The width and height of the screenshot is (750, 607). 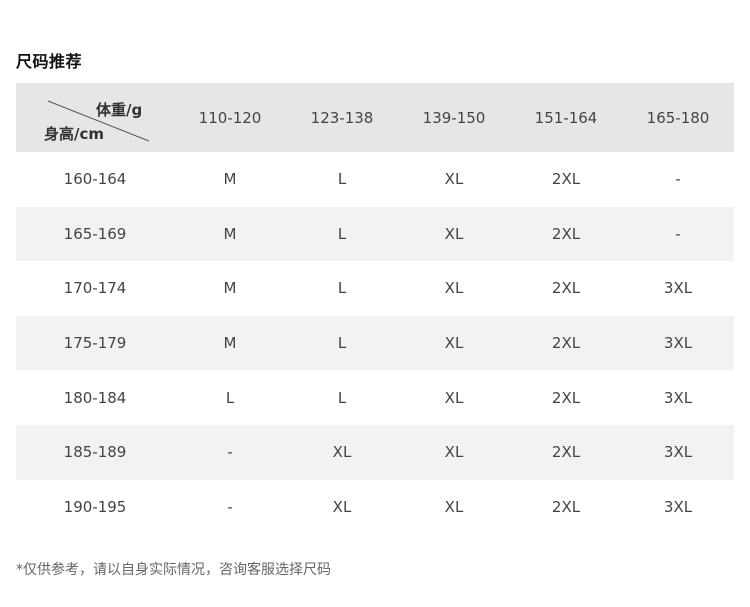 What do you see at coordinates (375, 343) in the screenshot?
I see `table-row: 175-179 M L XL 2XL 3XL` at bounding box center [375, 343].